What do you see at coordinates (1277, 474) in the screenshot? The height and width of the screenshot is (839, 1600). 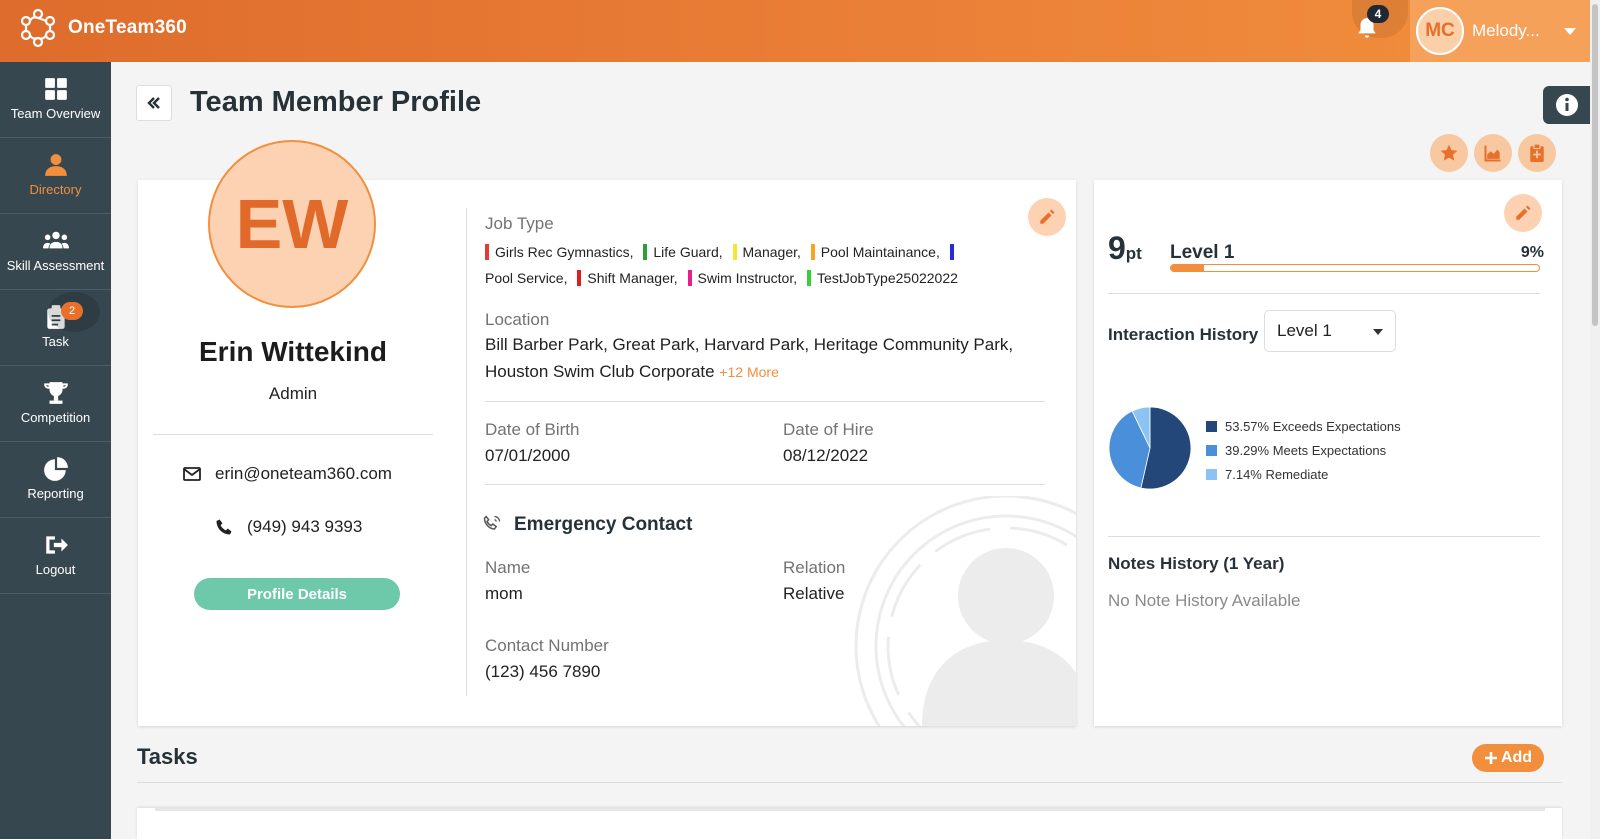 I see `legend-label: 7.14% Remediate` at bounding box center [1277, 474].